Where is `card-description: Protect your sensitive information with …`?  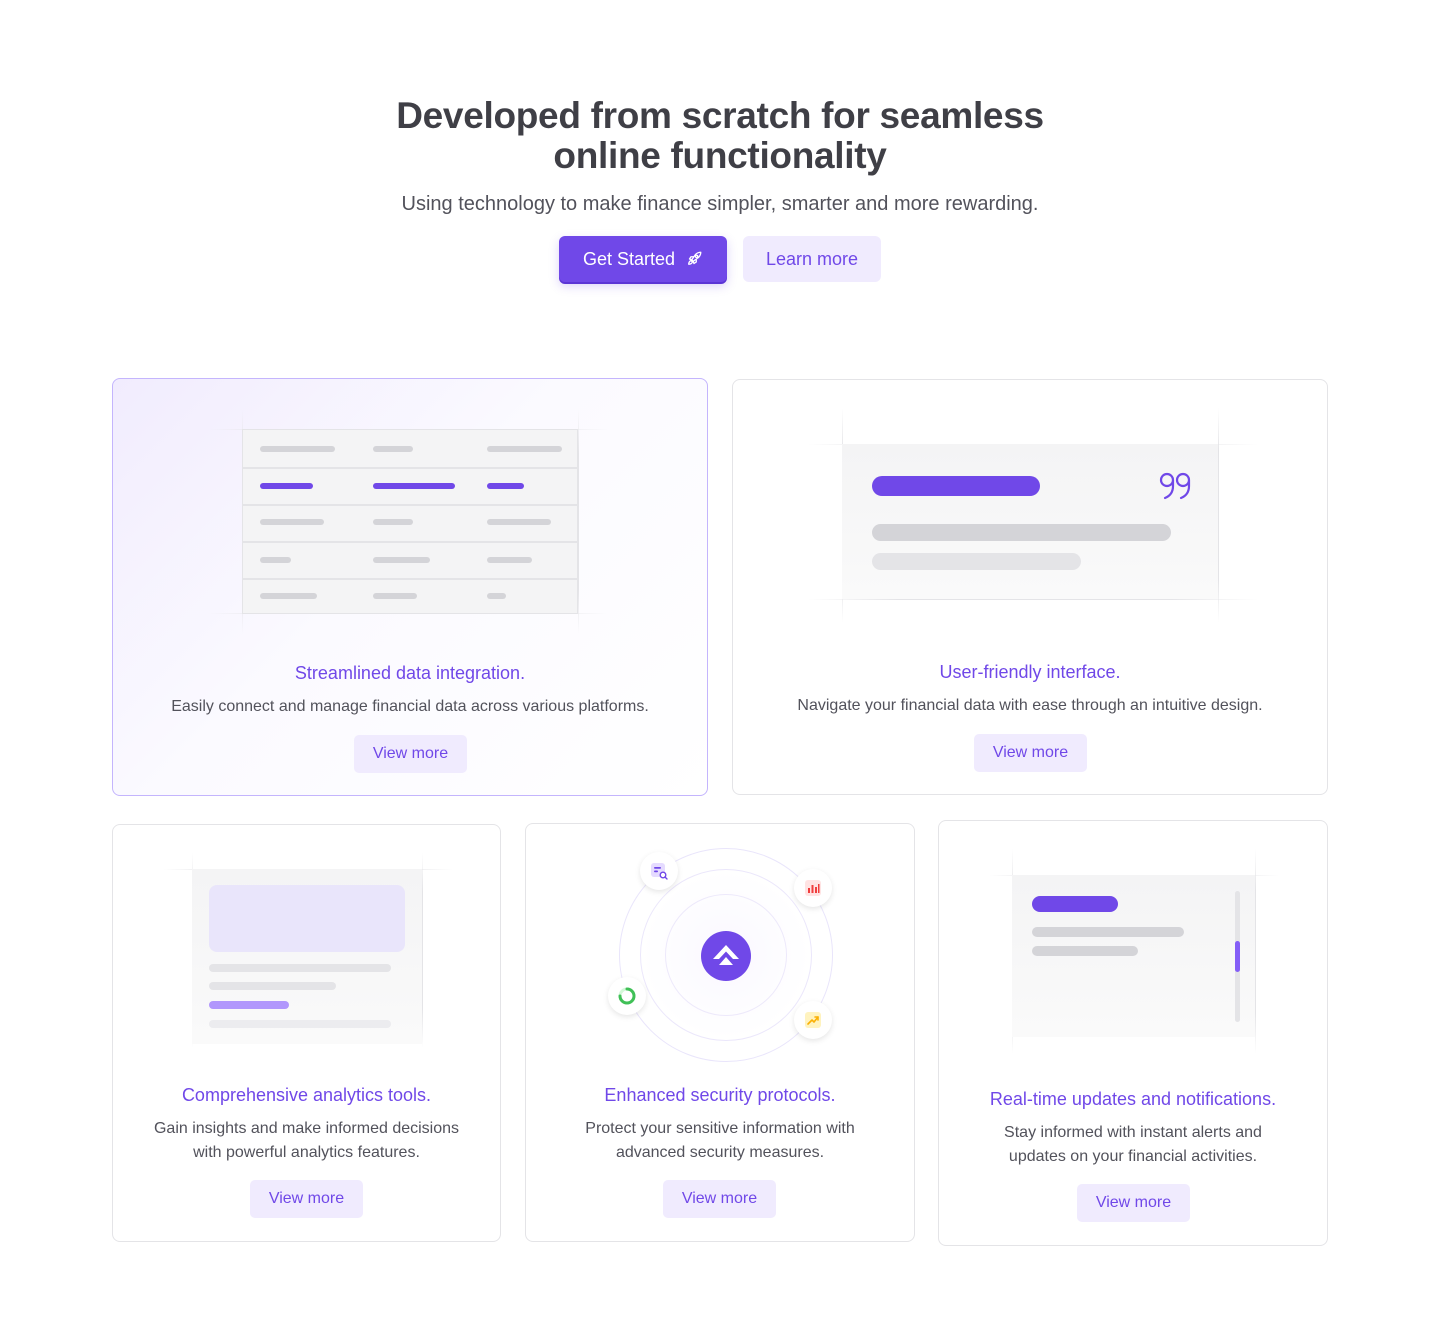 card-description: Protect your sensitive information with … is located at coordinates (720, 1140).